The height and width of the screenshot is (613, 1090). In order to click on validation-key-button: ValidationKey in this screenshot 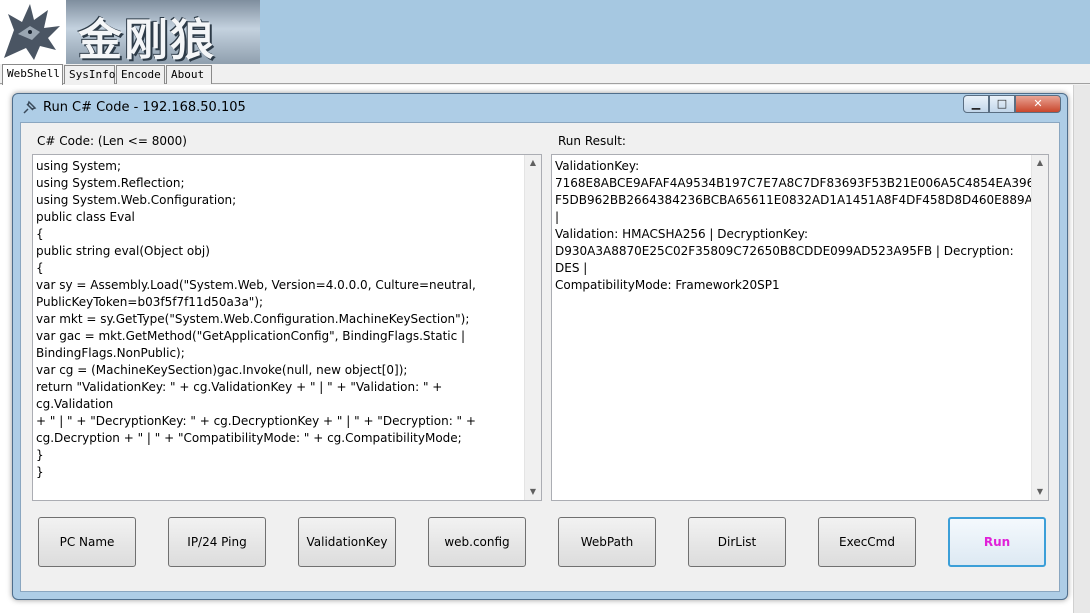, I will do `click(347, 542)`.